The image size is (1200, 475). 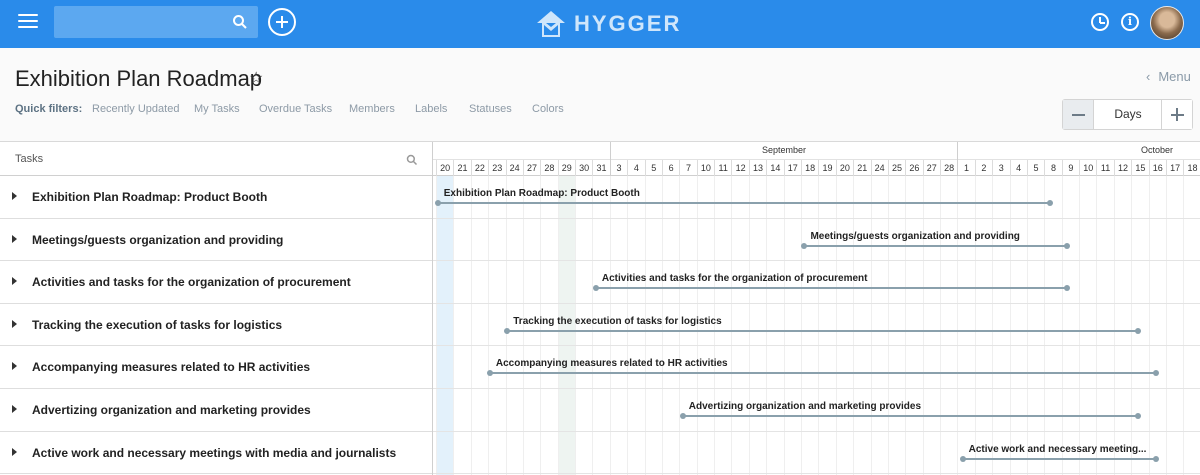 What do you see at coordinates (826, 168) in the screenshot?
I see `day-label: 19` at bounding box center [826, 168].